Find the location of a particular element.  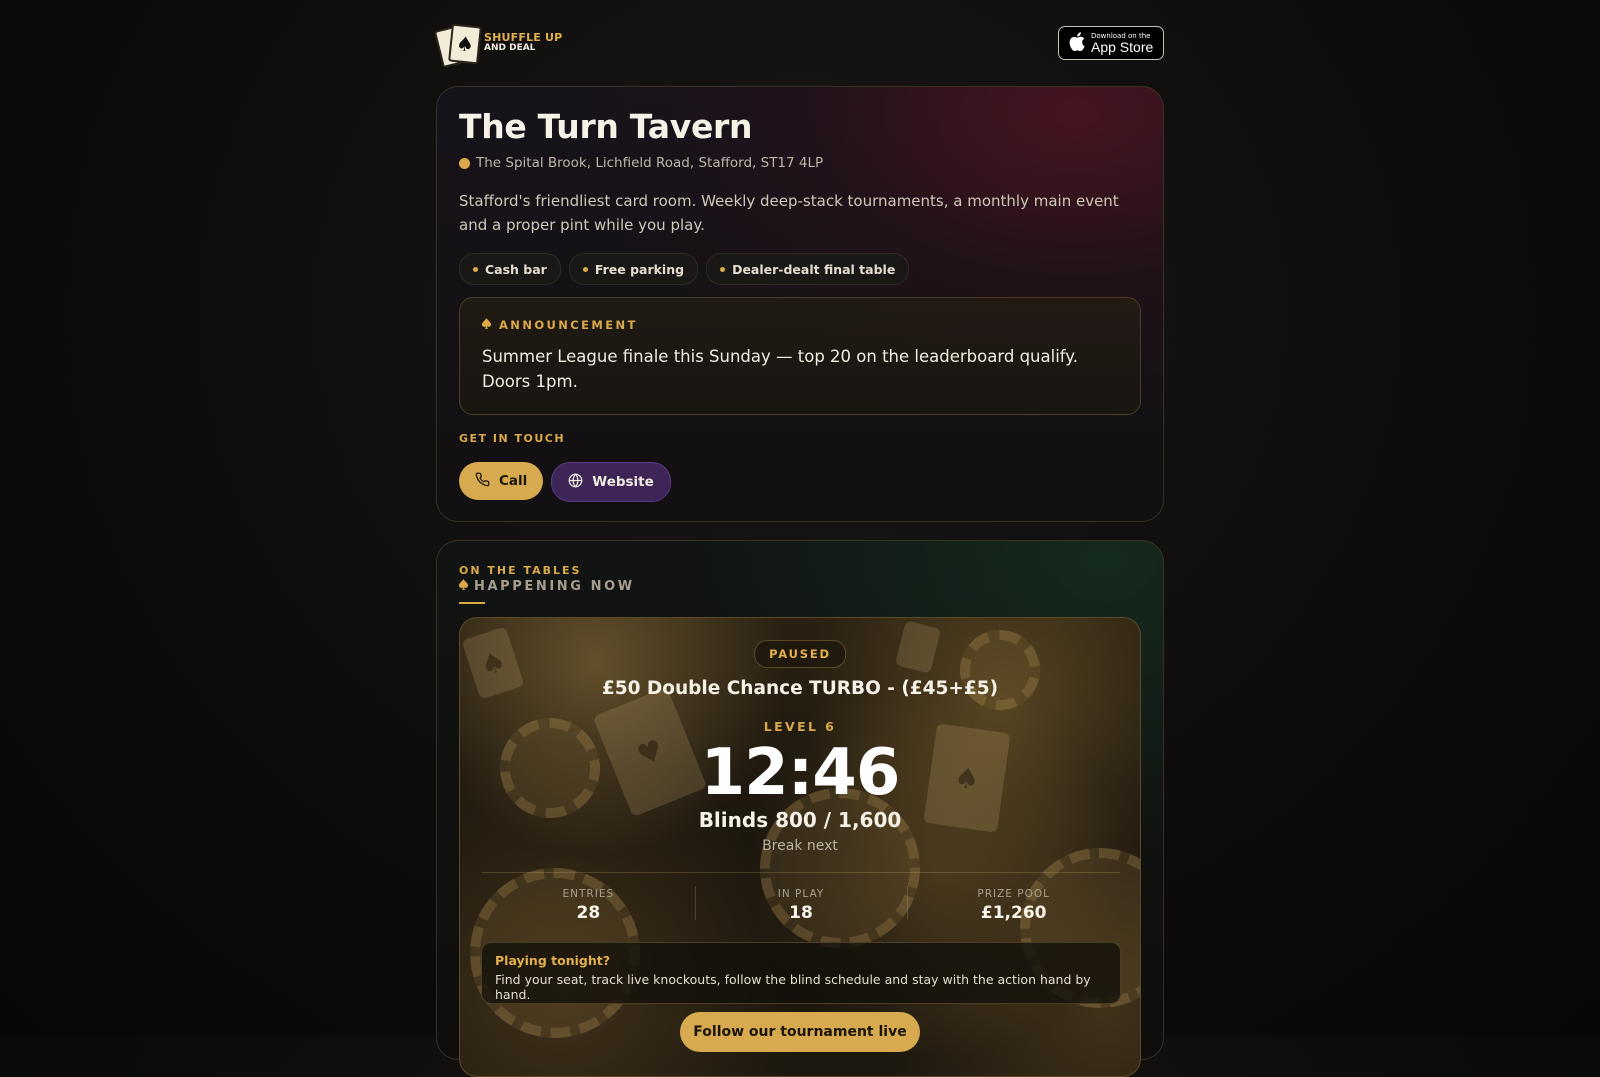

clock-timer: 12:46 is located at coordinates (800, 773).